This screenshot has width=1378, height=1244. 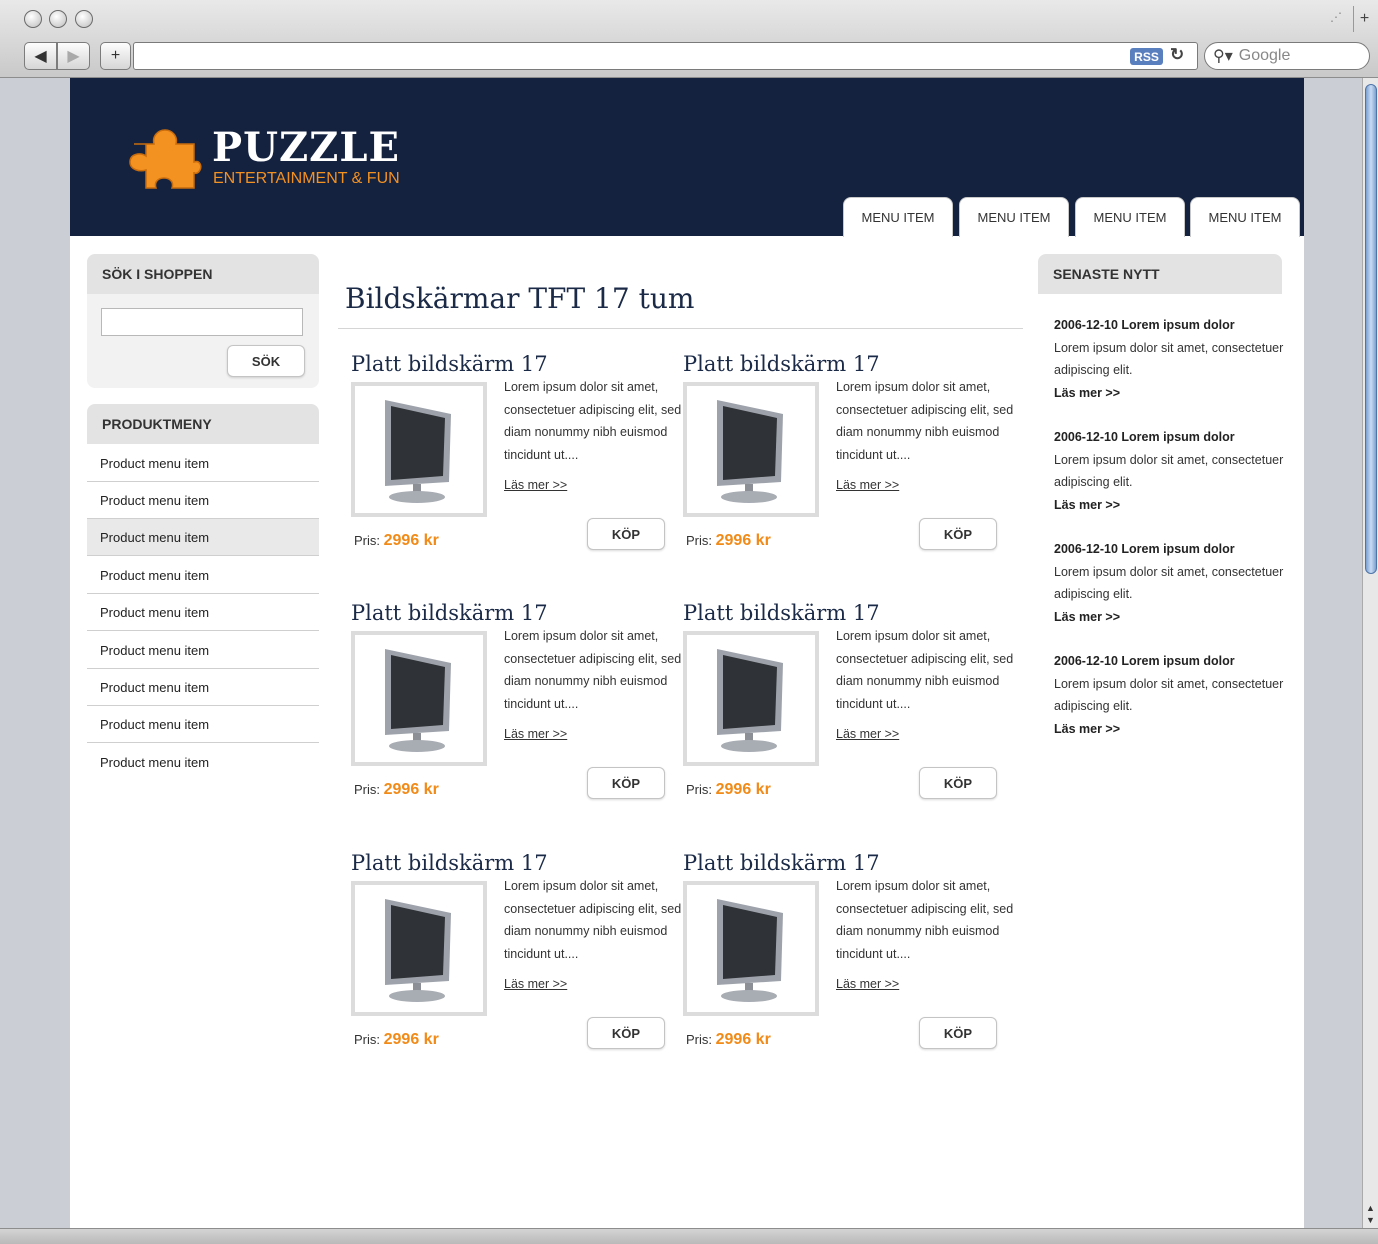 What do you see at coordinates (165, 159) in the screenshot?
I see `puzzle-piece-icon` at bounding box center [165, 159].